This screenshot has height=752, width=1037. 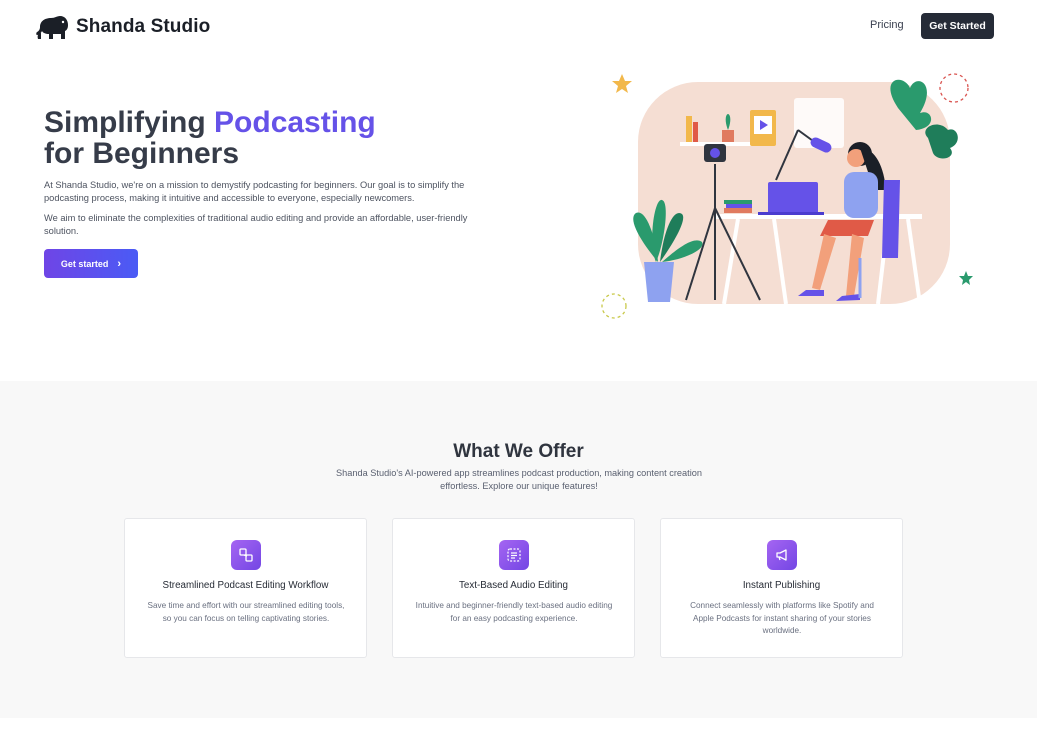 I want to click on hero-title: Simplifying Podcasting for Beginners, so click(x=210, y=138).